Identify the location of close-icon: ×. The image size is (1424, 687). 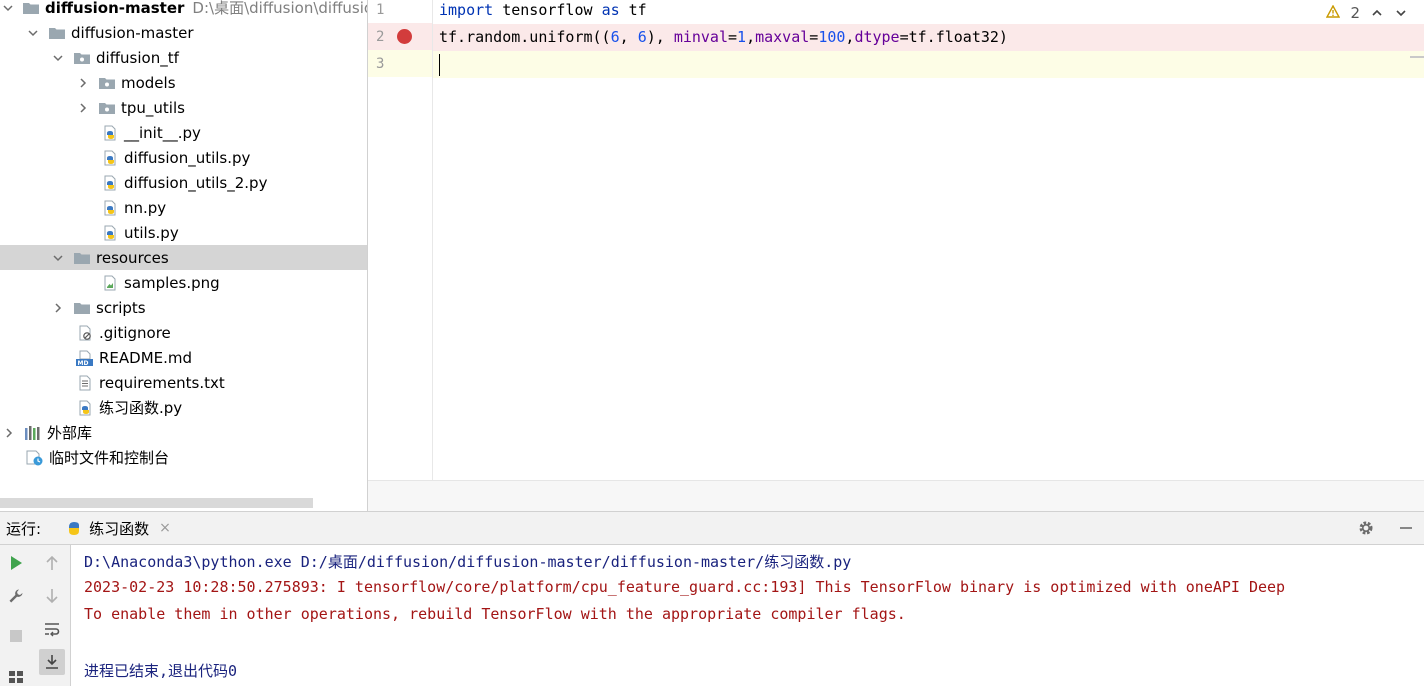
(165, 528).